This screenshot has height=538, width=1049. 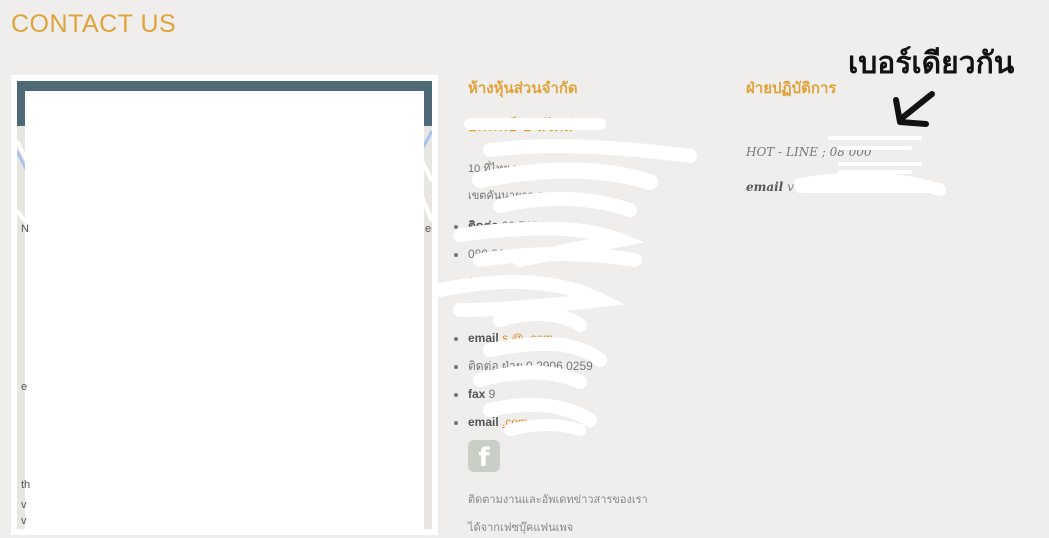 What do you see at coordinates (25, 229) in the screenshot?
I see `map-edge-label: N` at bounding box center [25, 229].